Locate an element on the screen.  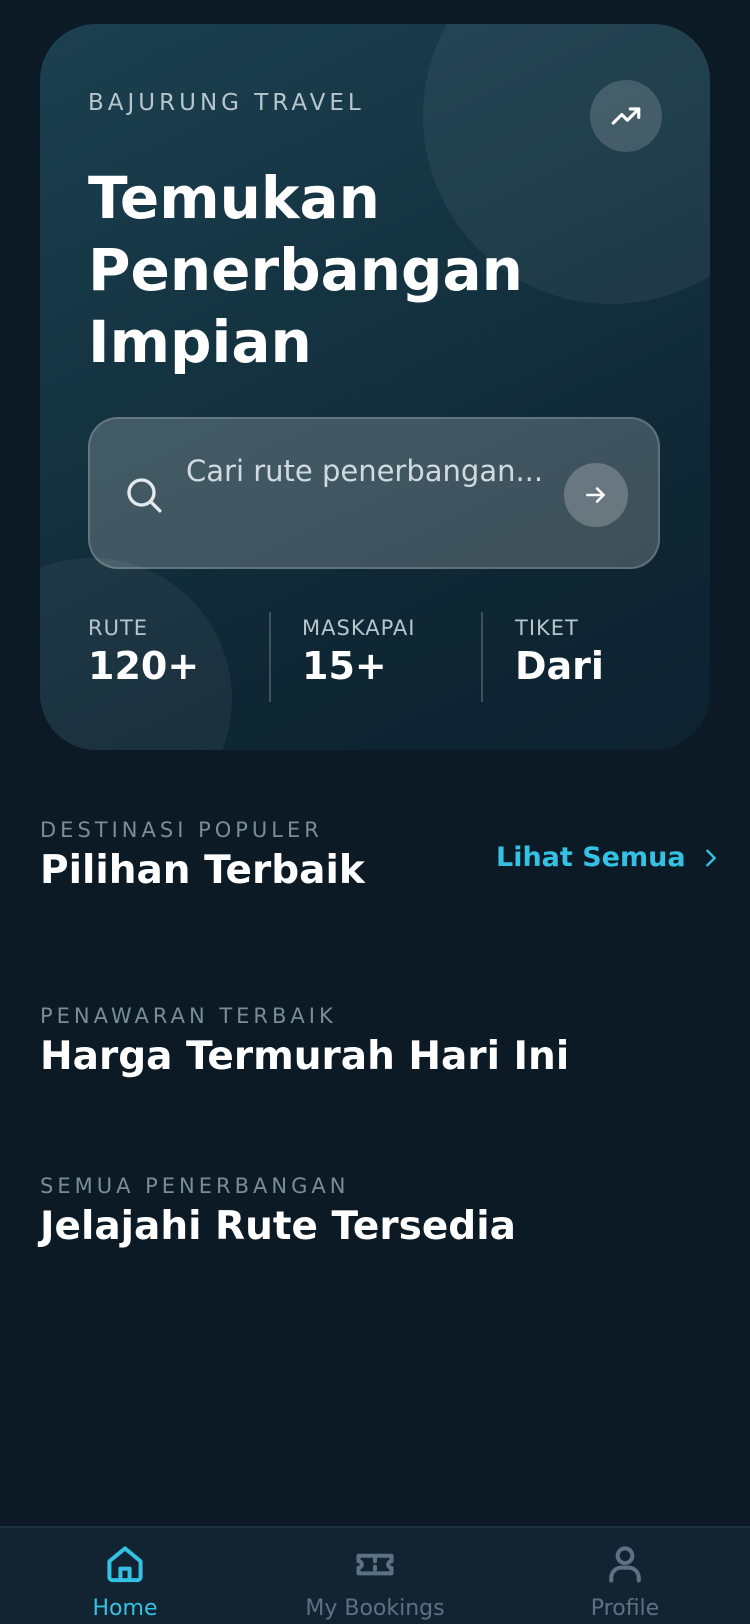
hero-title: Temukan Penerbangan Impian is located at coordinates (338, 270).